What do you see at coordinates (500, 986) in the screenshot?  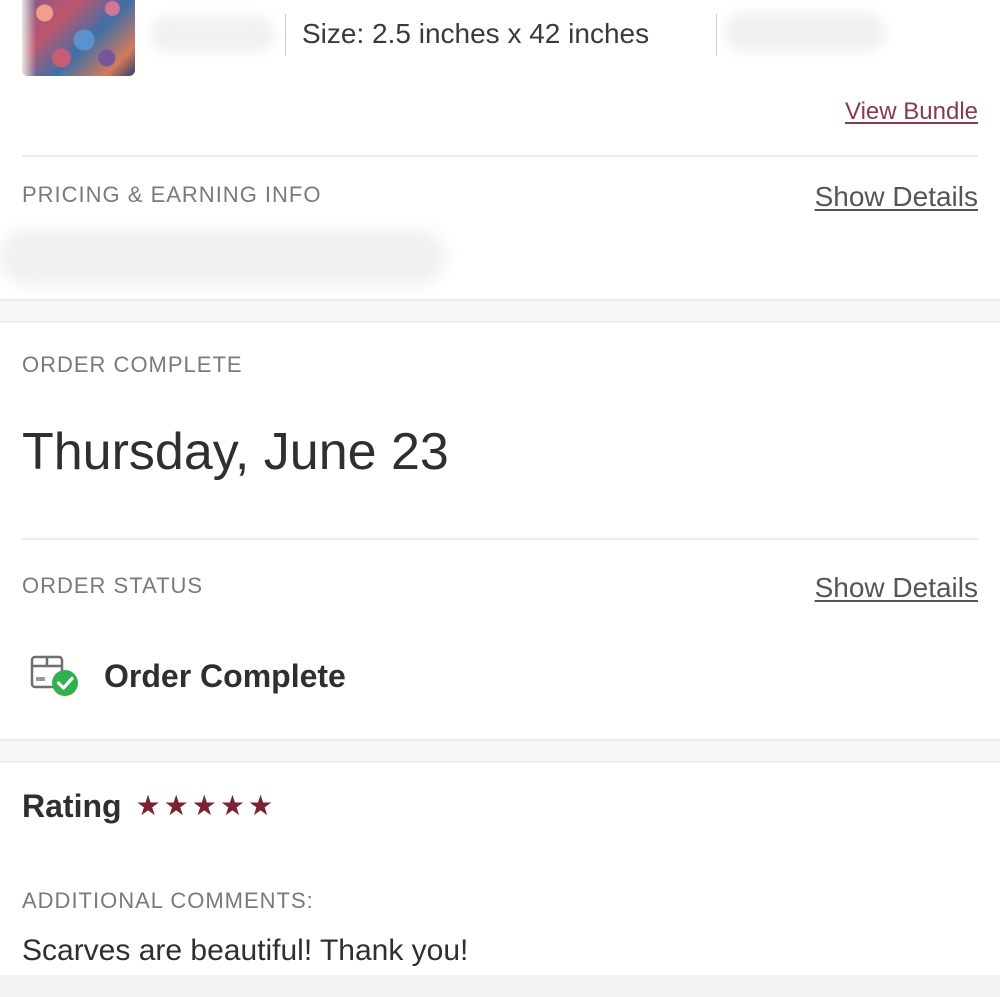 I see `bottom-band` at bounding box center [500, 986].